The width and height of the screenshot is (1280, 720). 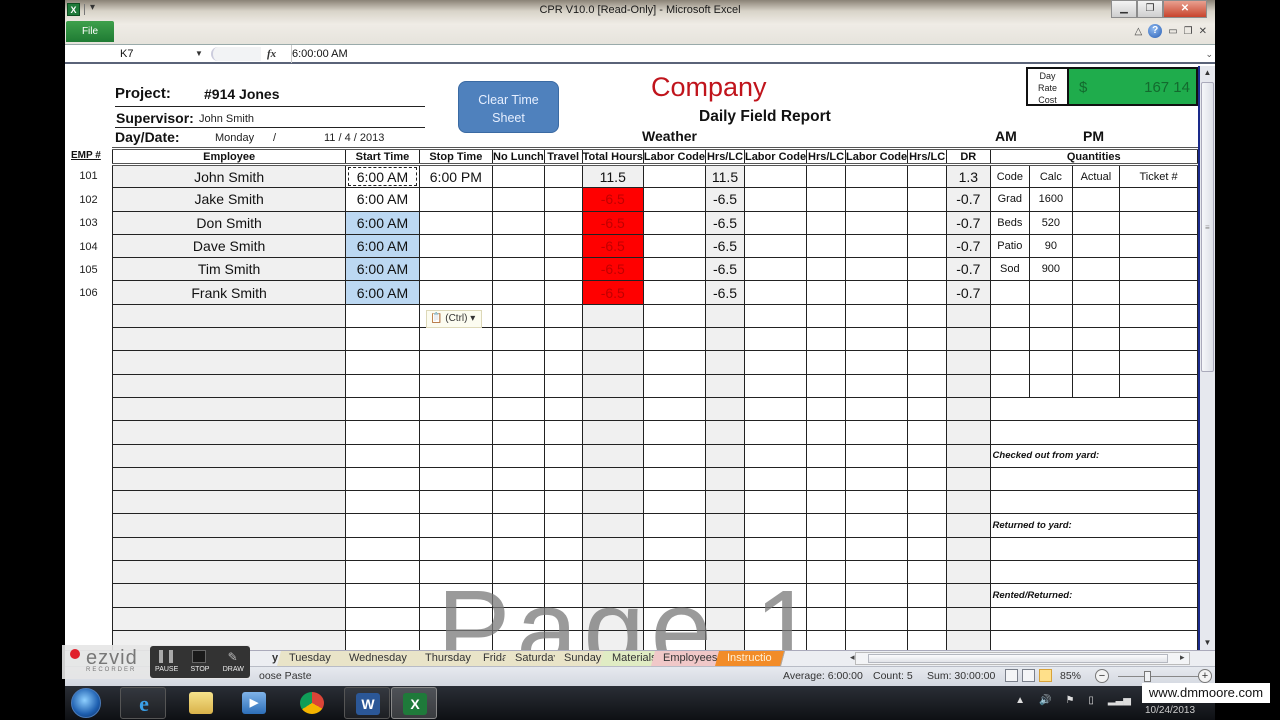 What do you see at coordinates (1207, 643) in the screenshot?
I see `scroll-down-icon: ▼` at bounding box center [1207, 643].